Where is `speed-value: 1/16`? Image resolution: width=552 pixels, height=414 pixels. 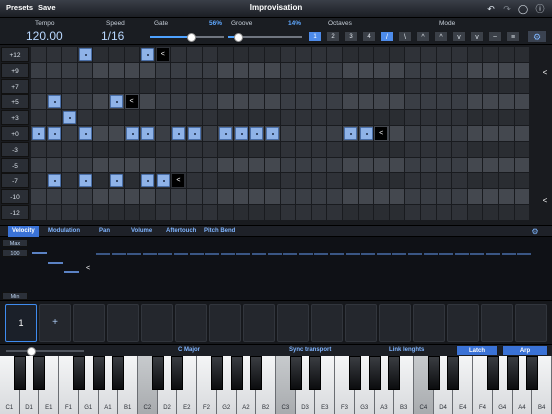
speed-value: 1/16 is located at coordinates (112, 36).